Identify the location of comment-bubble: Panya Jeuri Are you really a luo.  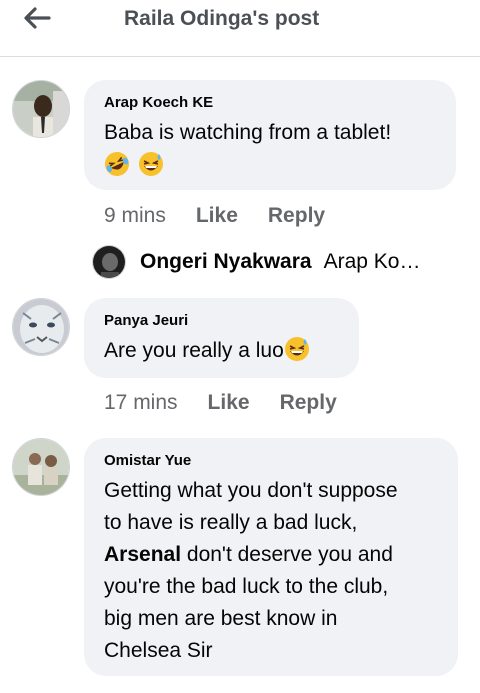
(221, 338).